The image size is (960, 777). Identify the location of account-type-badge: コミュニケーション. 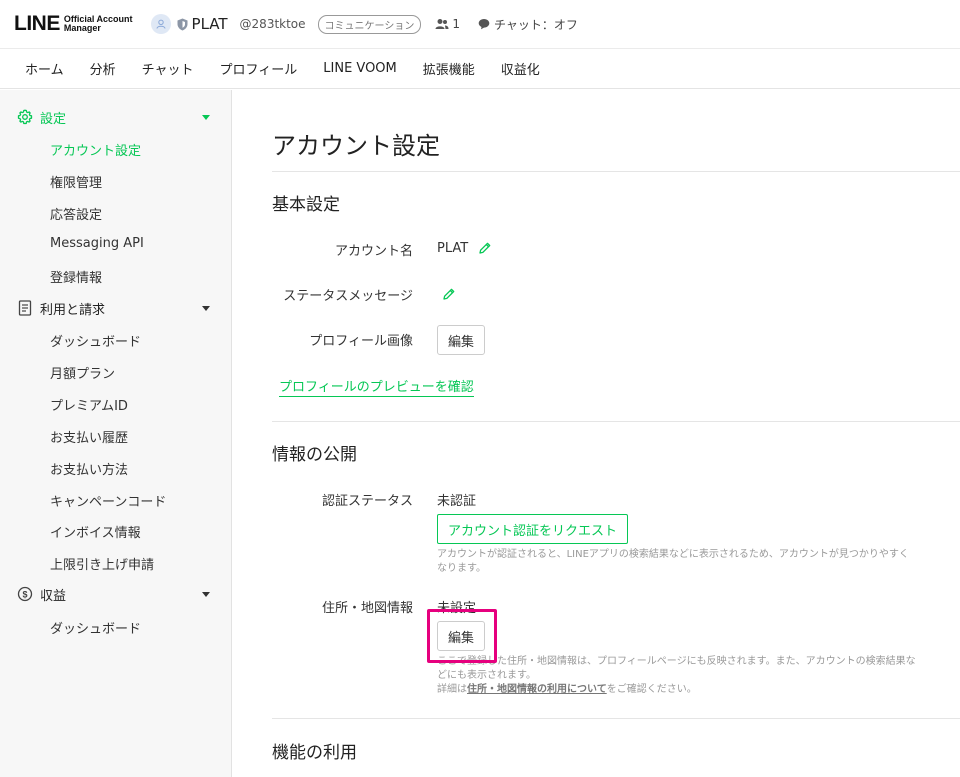
(369, 24).